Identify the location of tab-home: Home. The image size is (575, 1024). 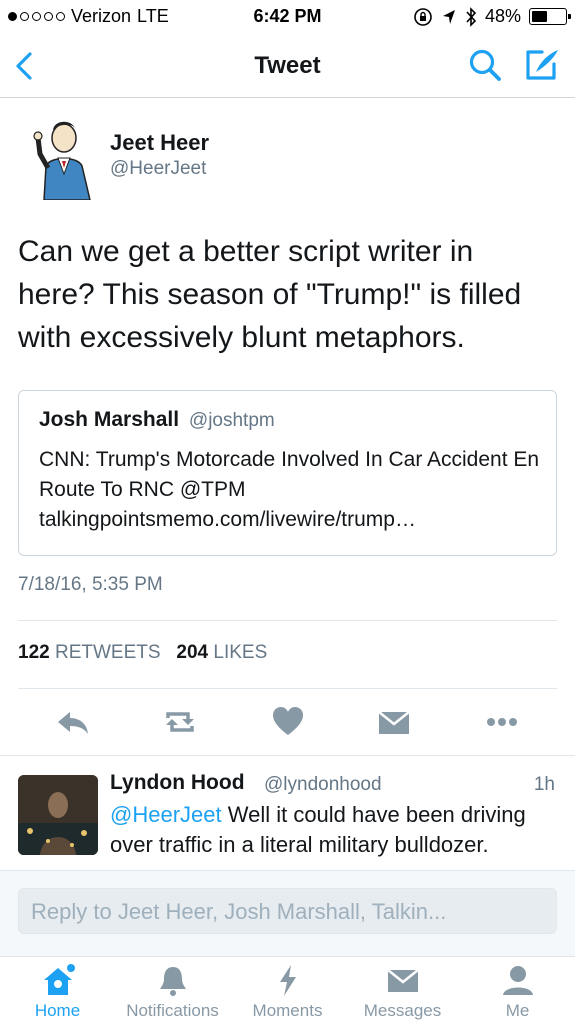
(57, 990).